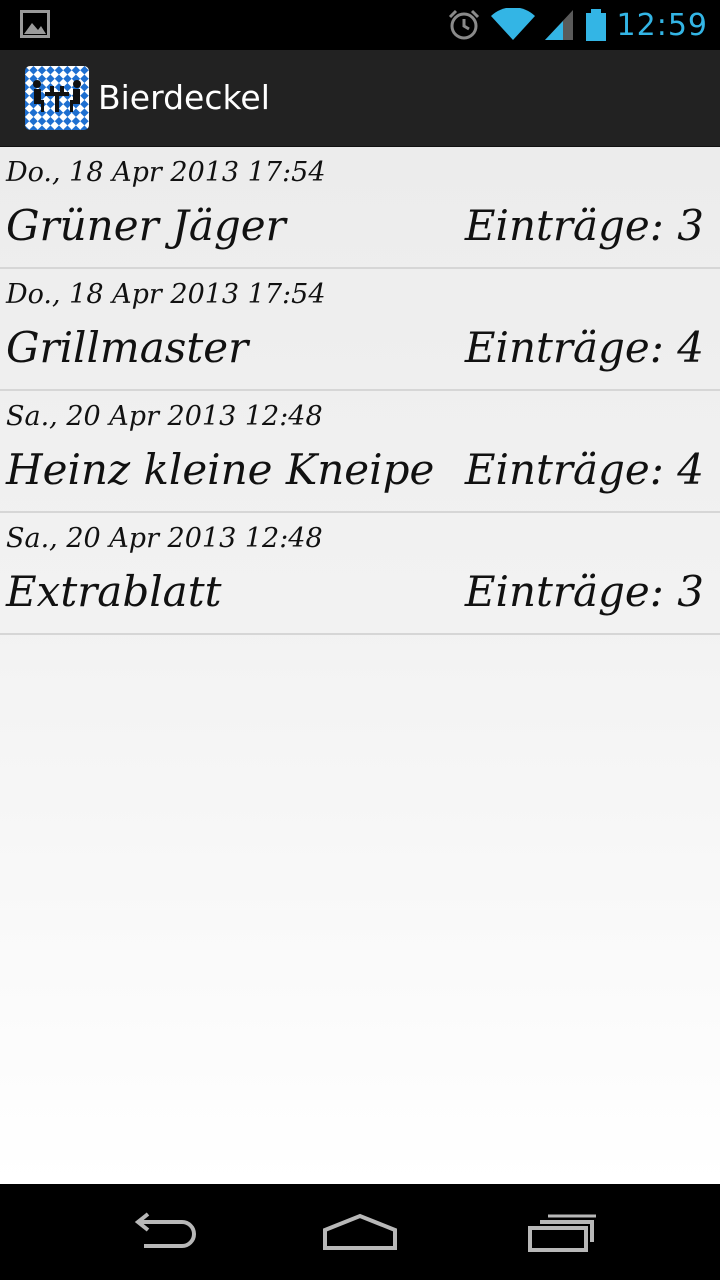  Describe the element at coordinates (595, 25) in the screenshot. I see `battery-icon` at that location.